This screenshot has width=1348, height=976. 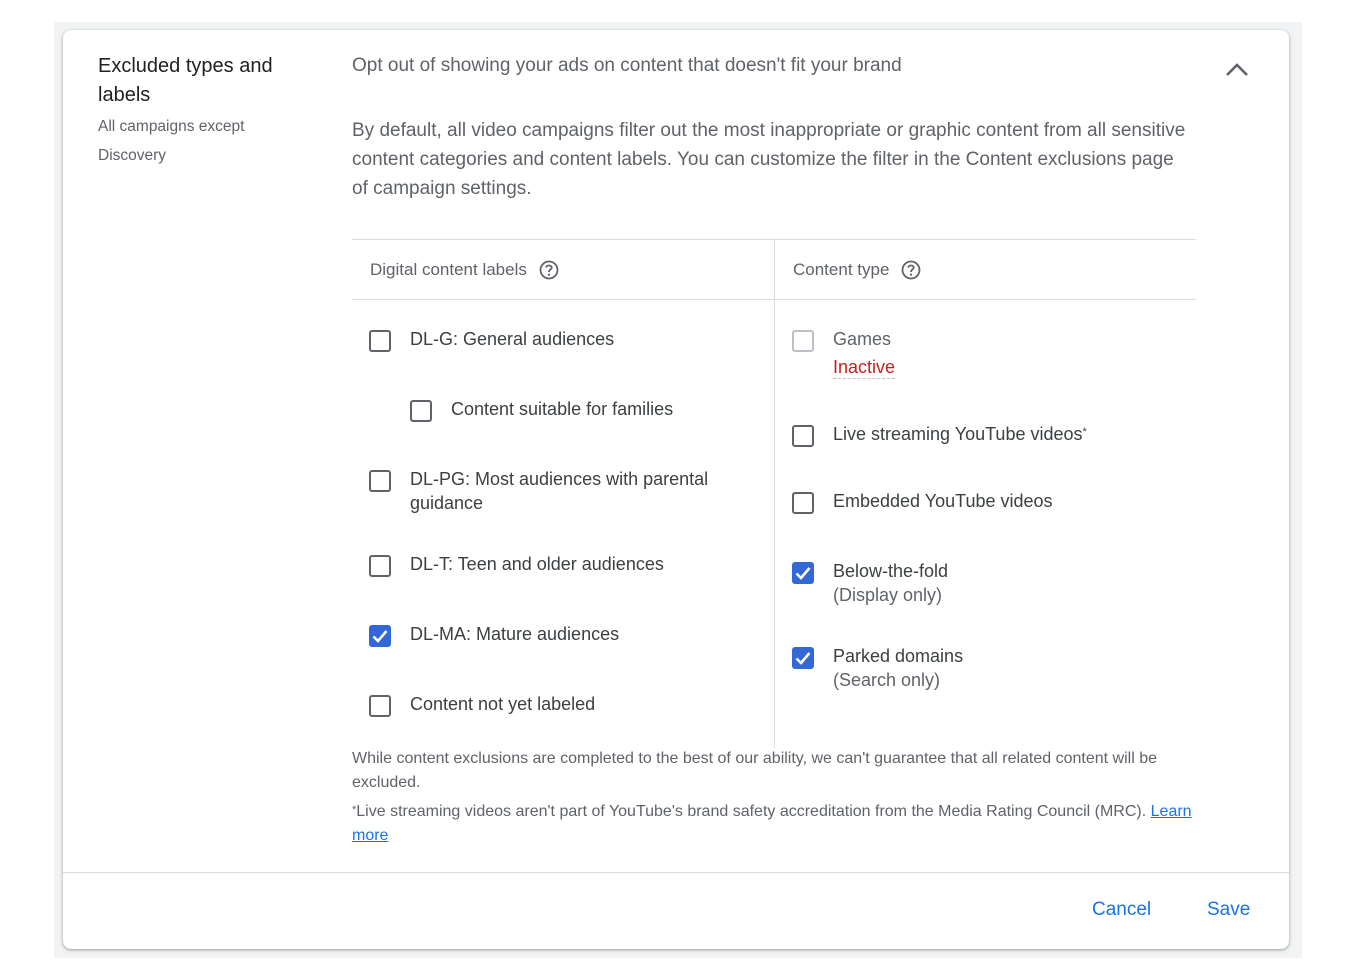 I want to click on checkbox-dl-ma, so click(x=380, y=636).